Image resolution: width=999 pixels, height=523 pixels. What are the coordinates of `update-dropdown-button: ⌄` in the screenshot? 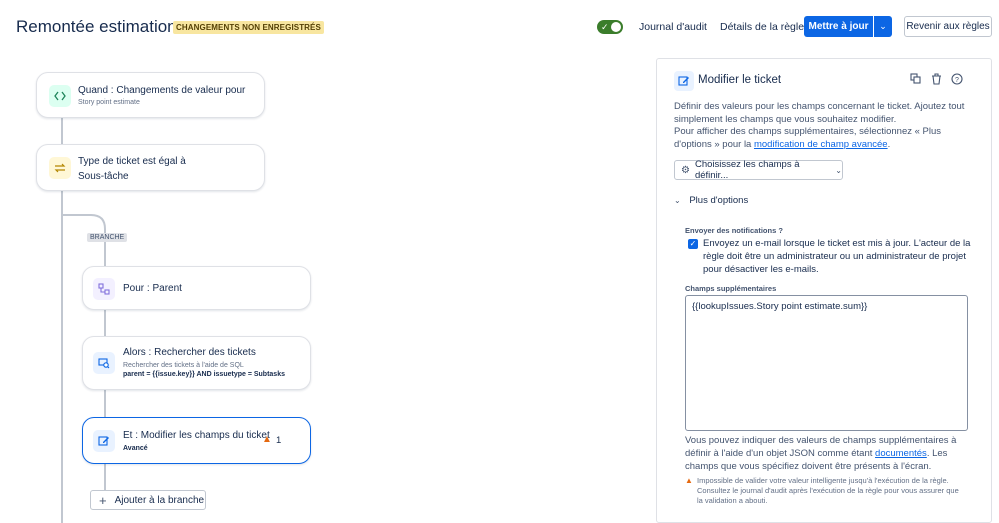 It's located at (883, 26).